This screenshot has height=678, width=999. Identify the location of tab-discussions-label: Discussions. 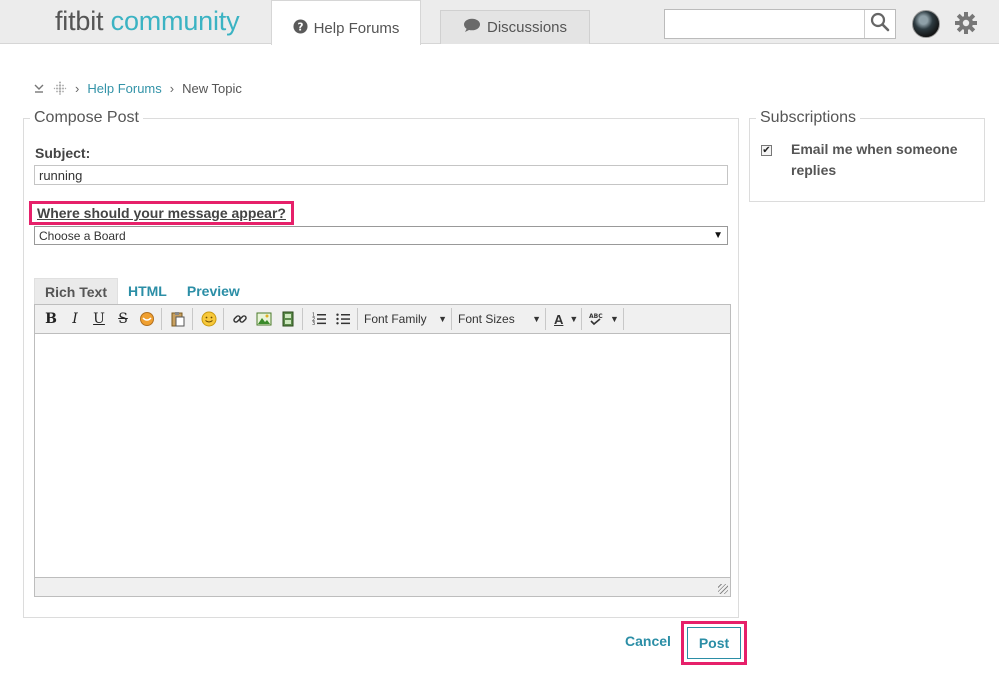
(527, 27).